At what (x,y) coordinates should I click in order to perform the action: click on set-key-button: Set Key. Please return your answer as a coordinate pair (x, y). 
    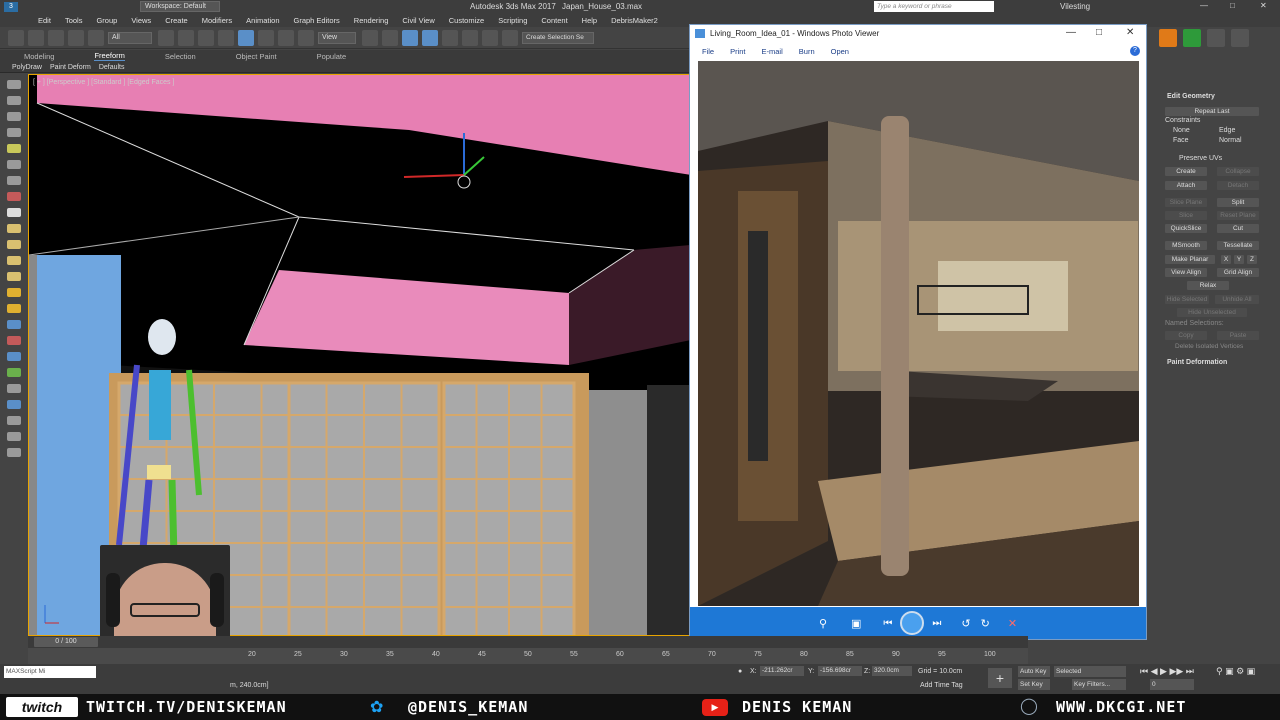
    Looking at the image, I should click on (1034, 684).